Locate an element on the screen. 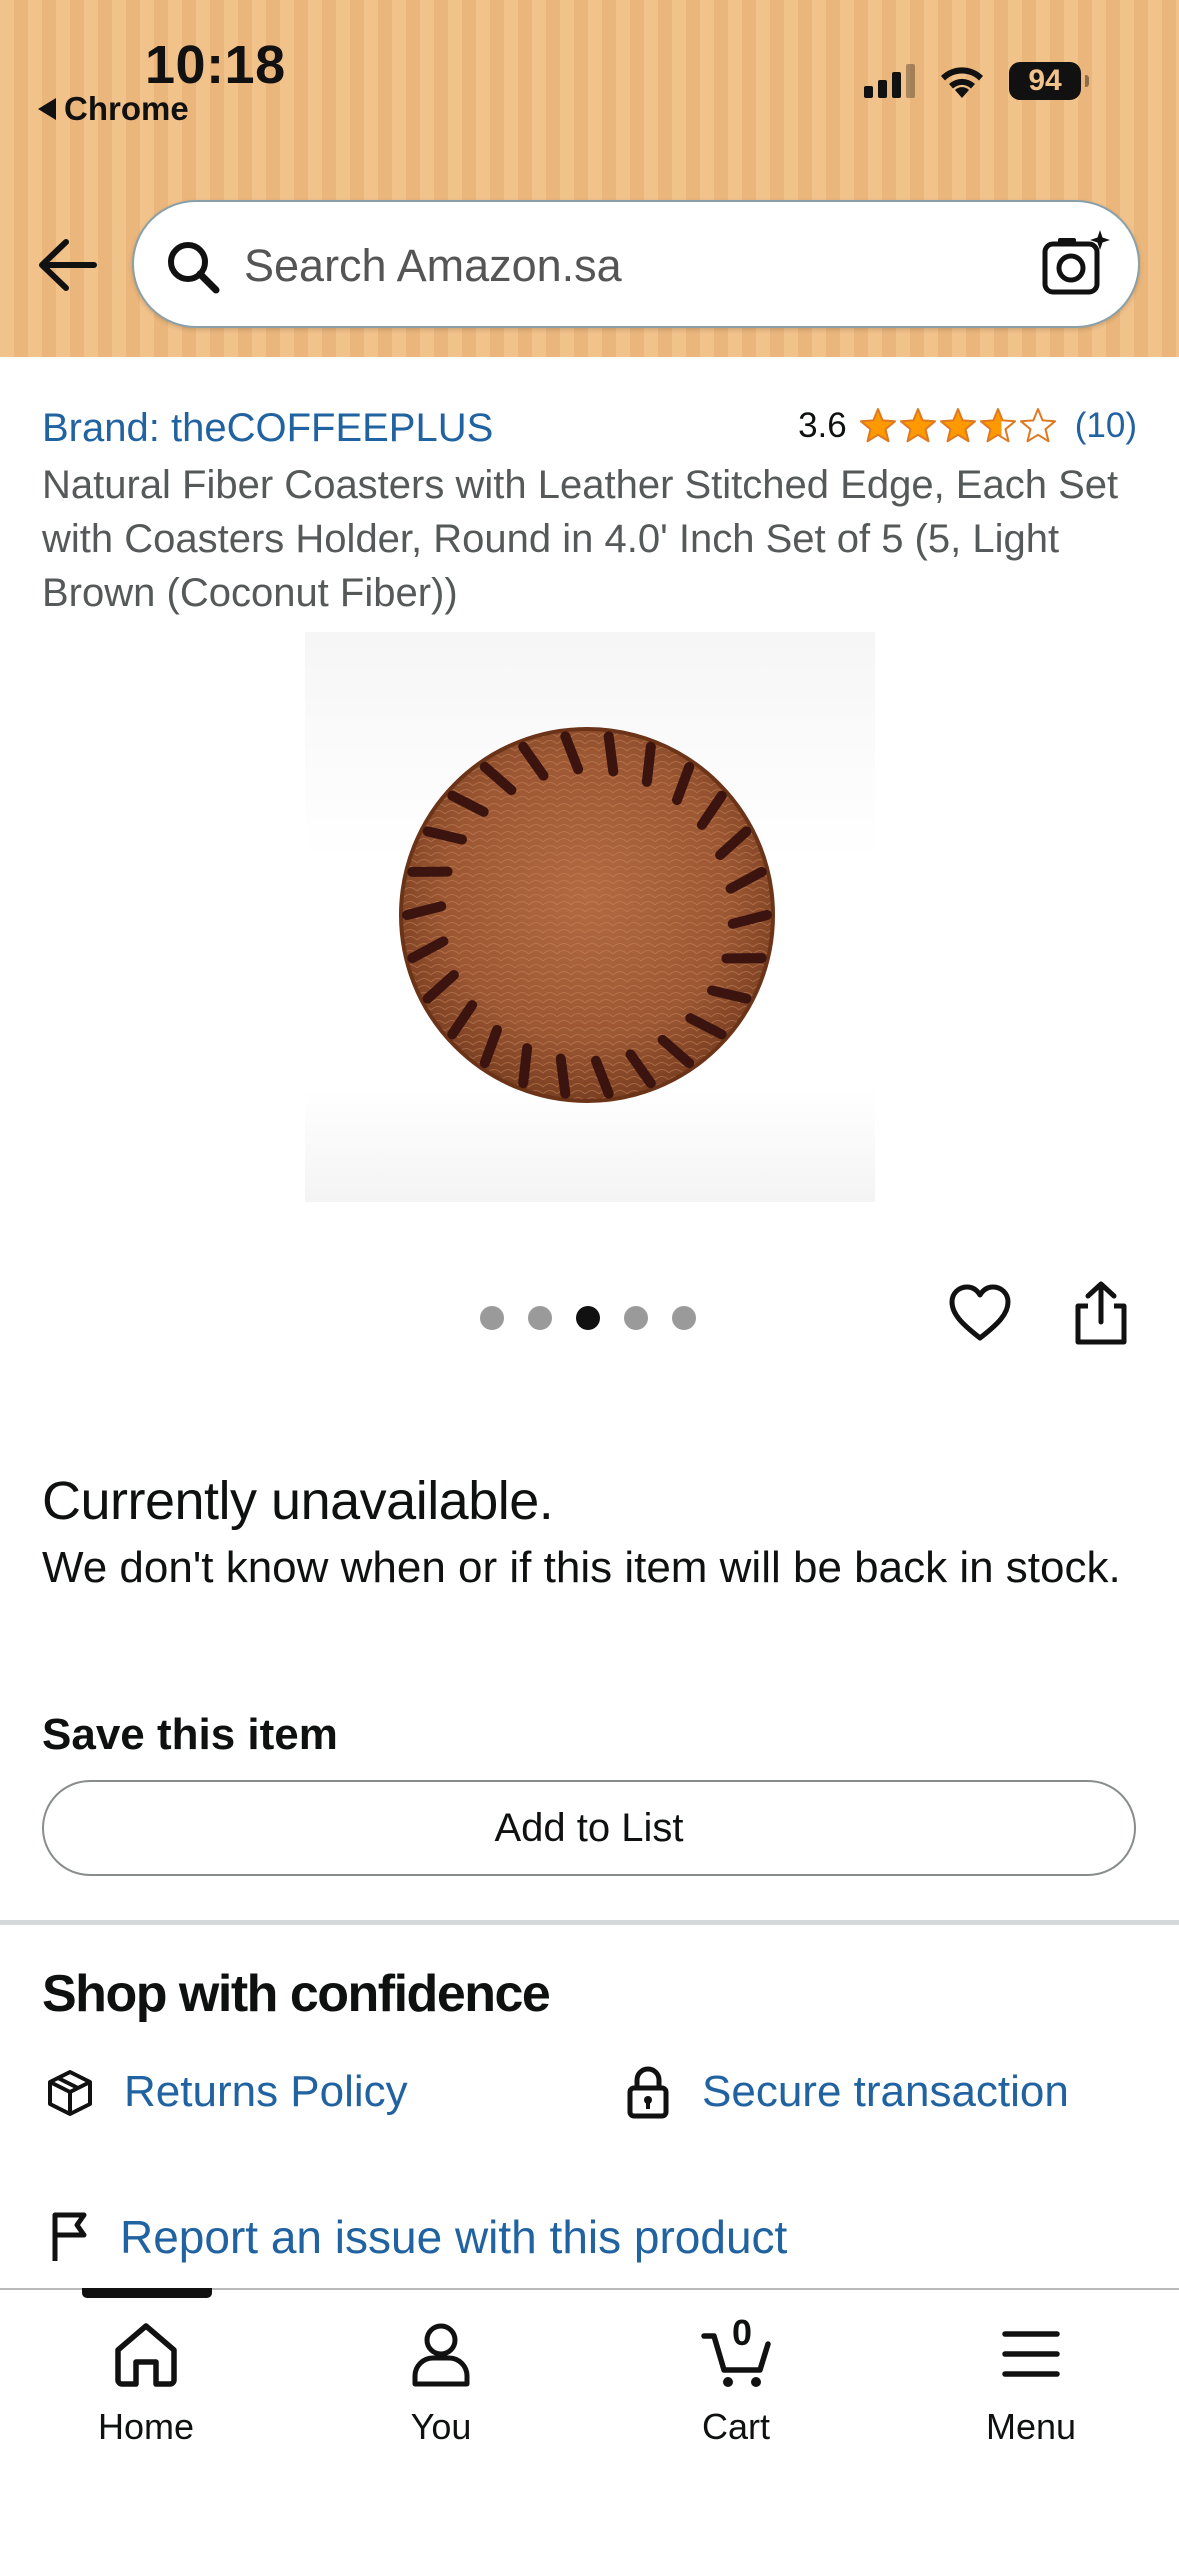 The image size is (1179, 2556). back-arrow-icon is located at coordinates (67, 265).